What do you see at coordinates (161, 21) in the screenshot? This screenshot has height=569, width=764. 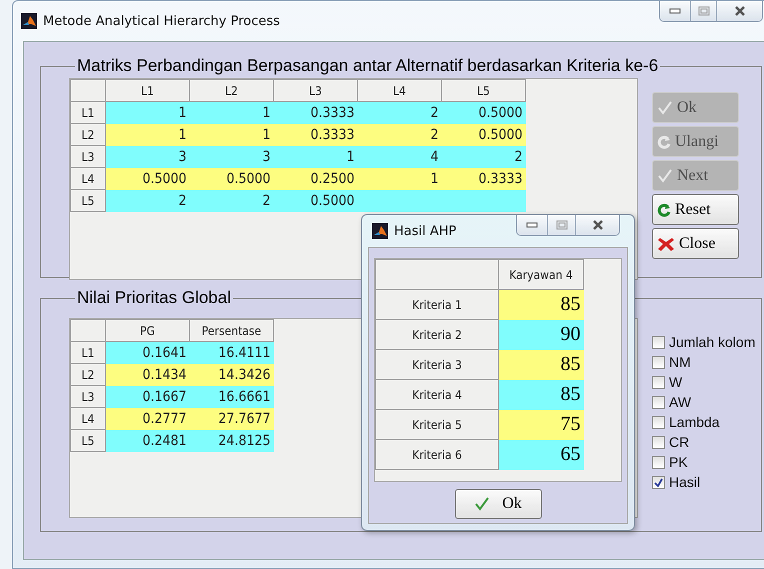 I see `window-title: Metode Analytical Hierarchy Process` at bounding box center [161, 21].